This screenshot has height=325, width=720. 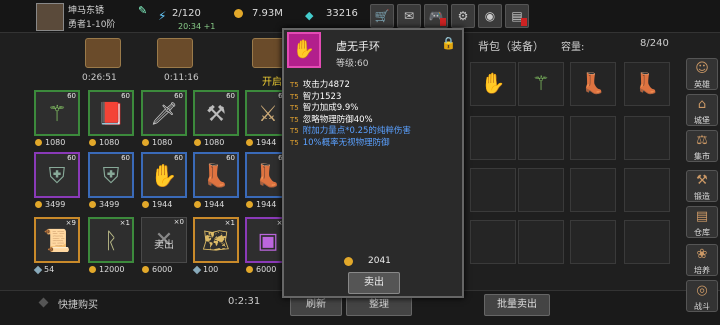 I want to click on shop-item-slot: 60 ✋, so click(x=164, y=175).